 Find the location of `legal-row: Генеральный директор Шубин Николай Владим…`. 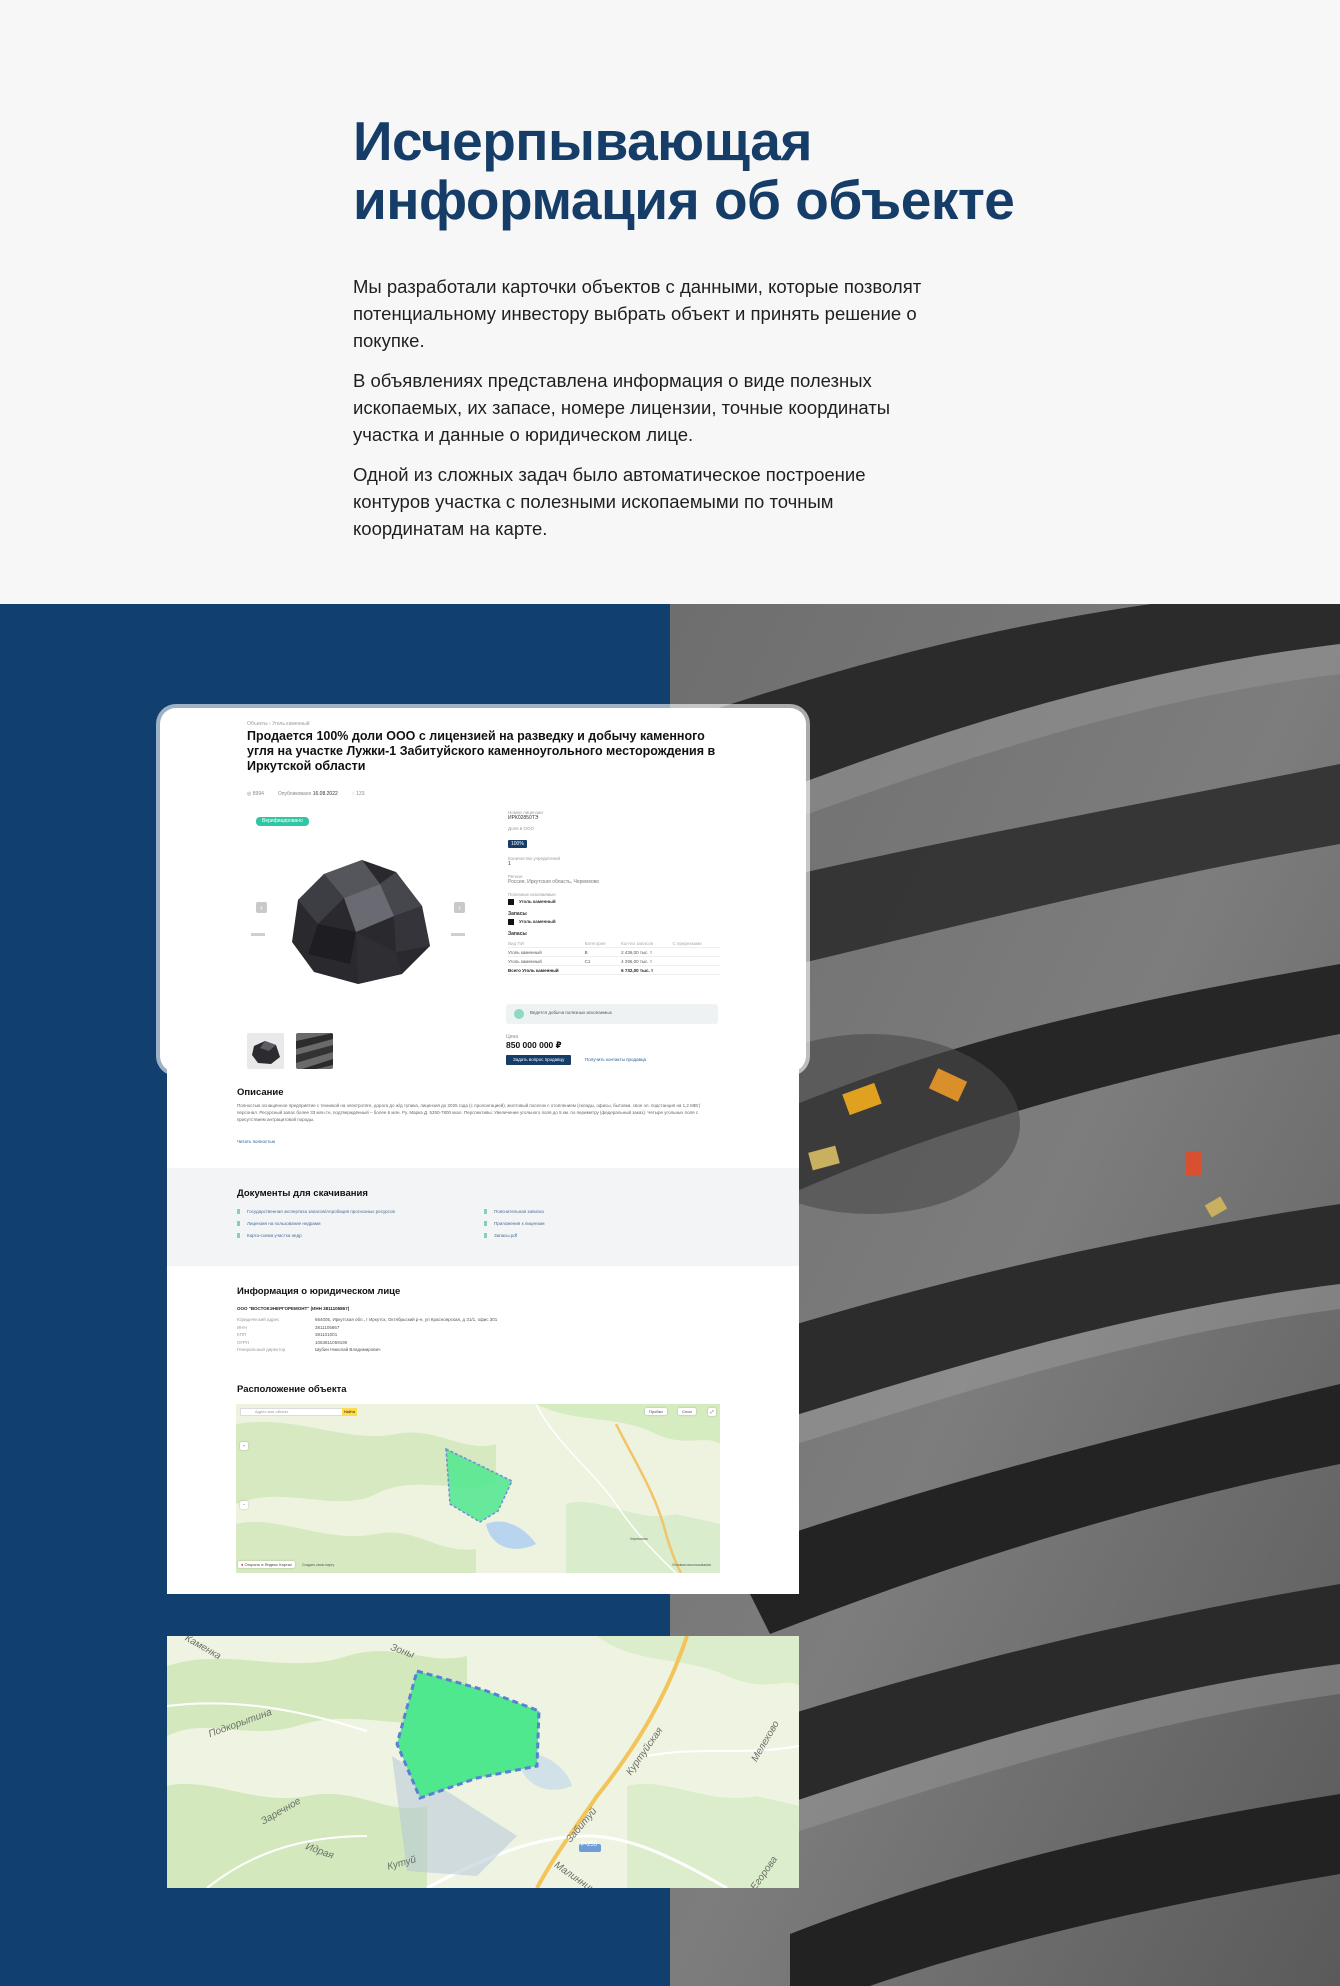

legal-row: Генеральный директор Шубин Николай Владим… is located at coordinates (477, 1349).